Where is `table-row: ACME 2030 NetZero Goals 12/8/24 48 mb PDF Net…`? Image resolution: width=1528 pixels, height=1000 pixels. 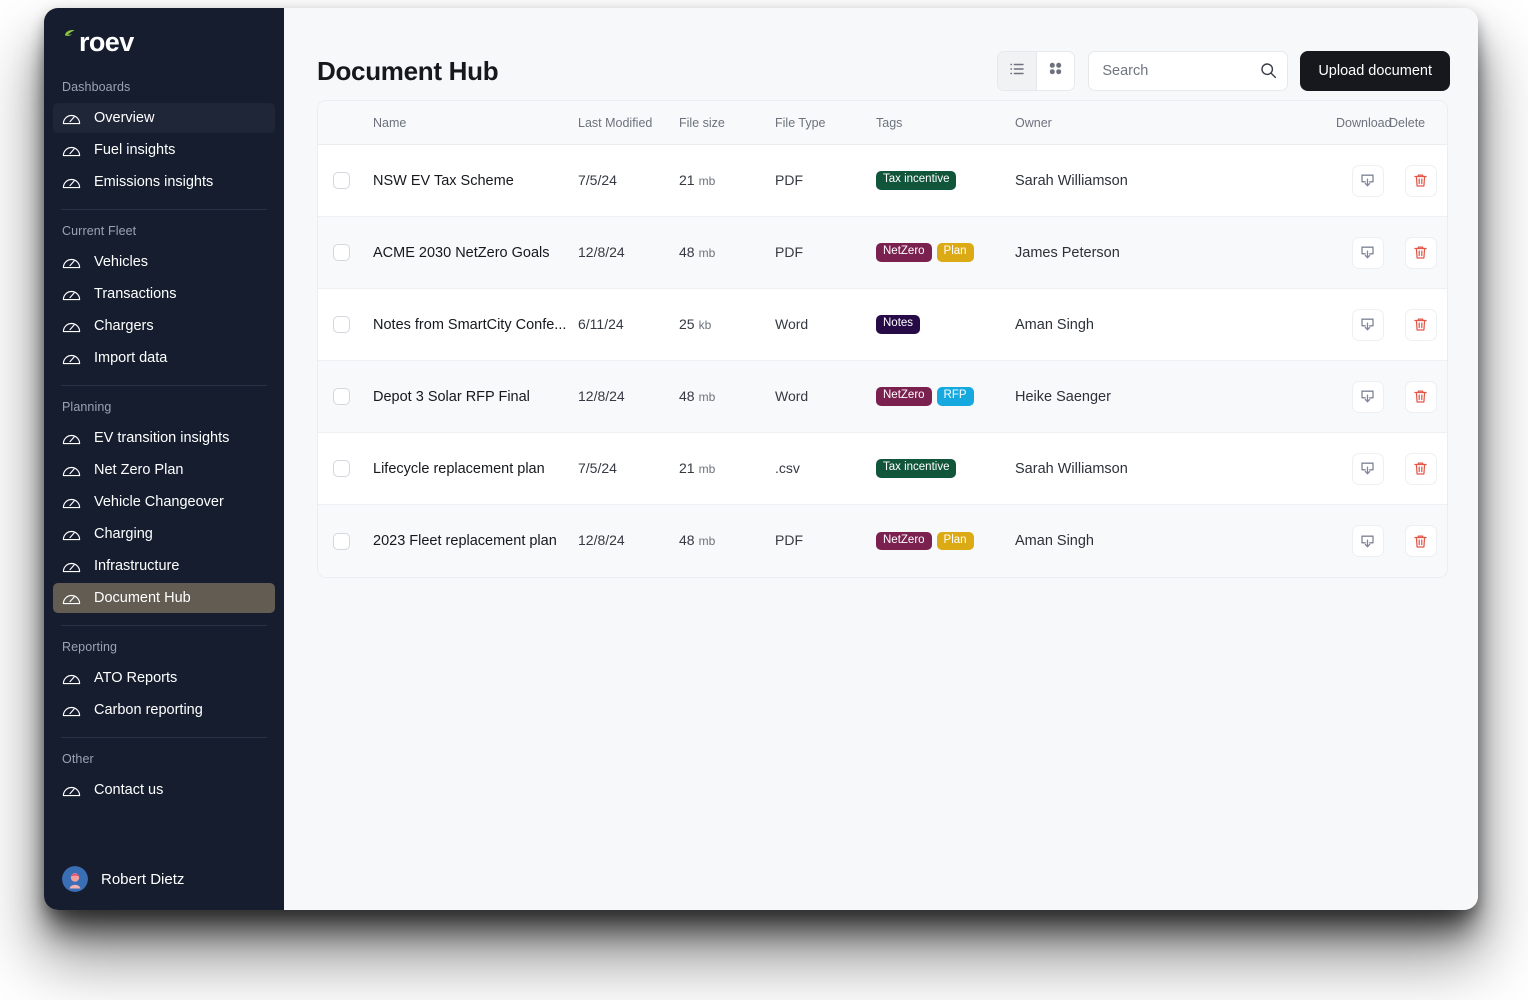 table-row: ACME 2030 NetZero Goals 12/8/24 48 mb PDF Net… is located at coordinates (882, 253).